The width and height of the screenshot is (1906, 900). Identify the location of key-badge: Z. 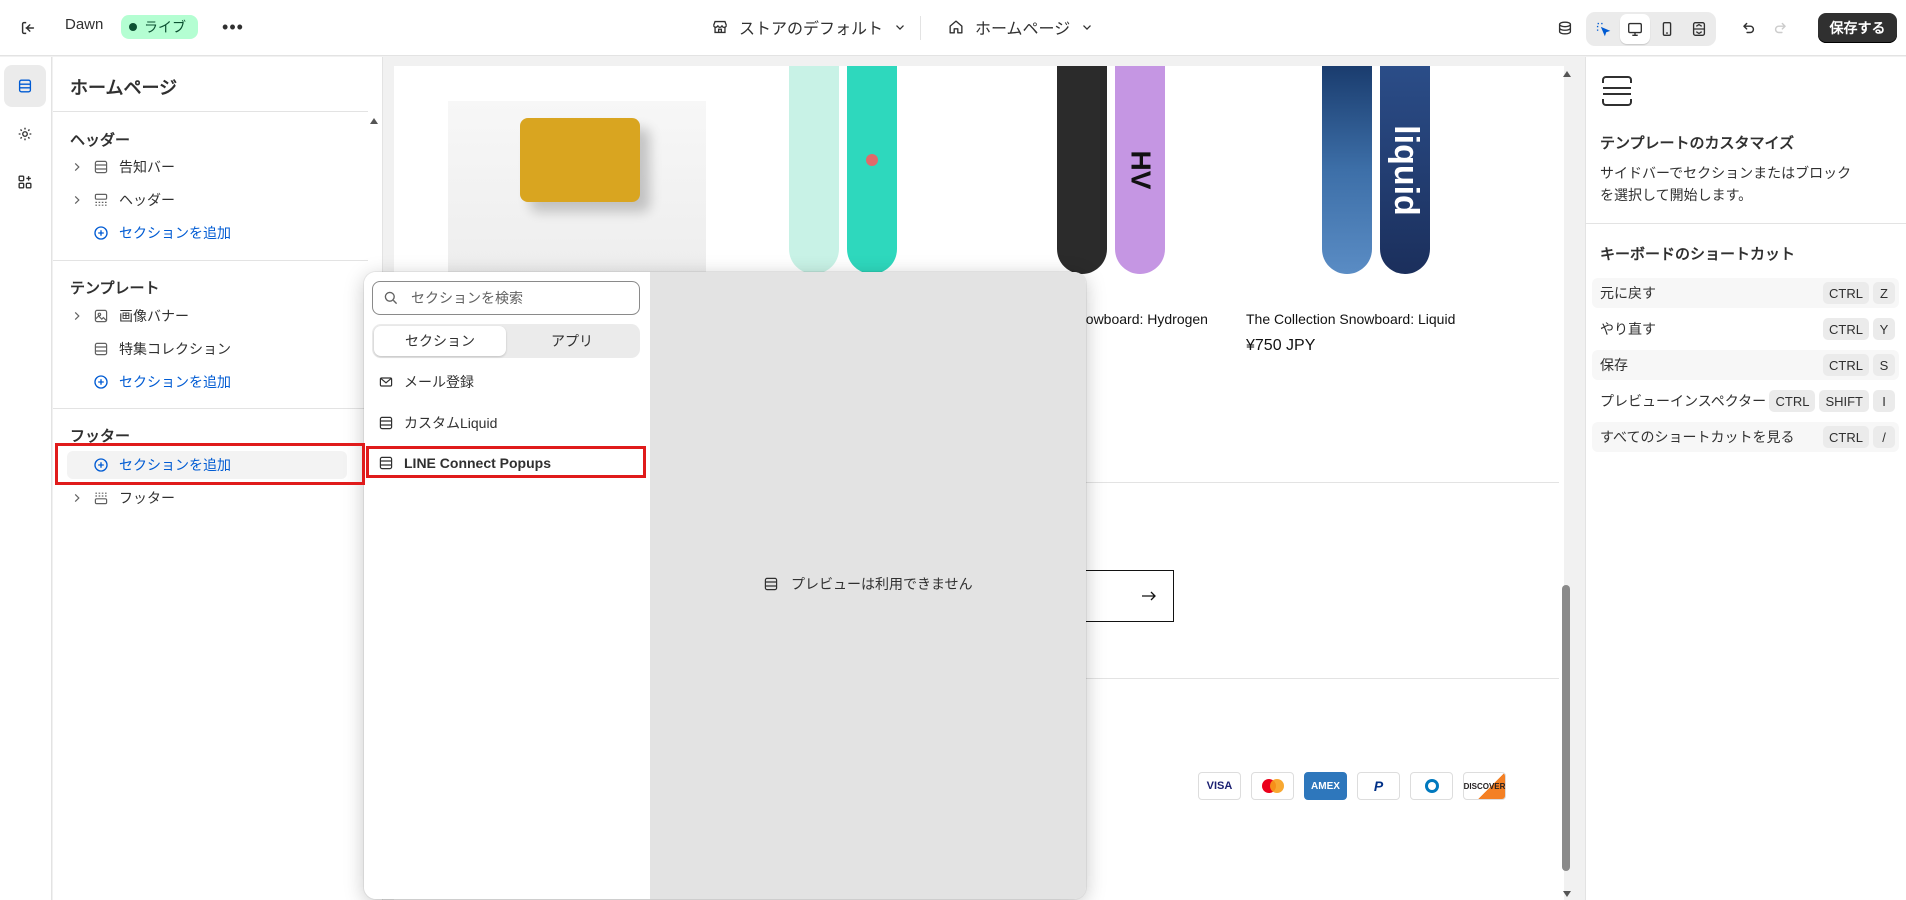
(1884, 293).